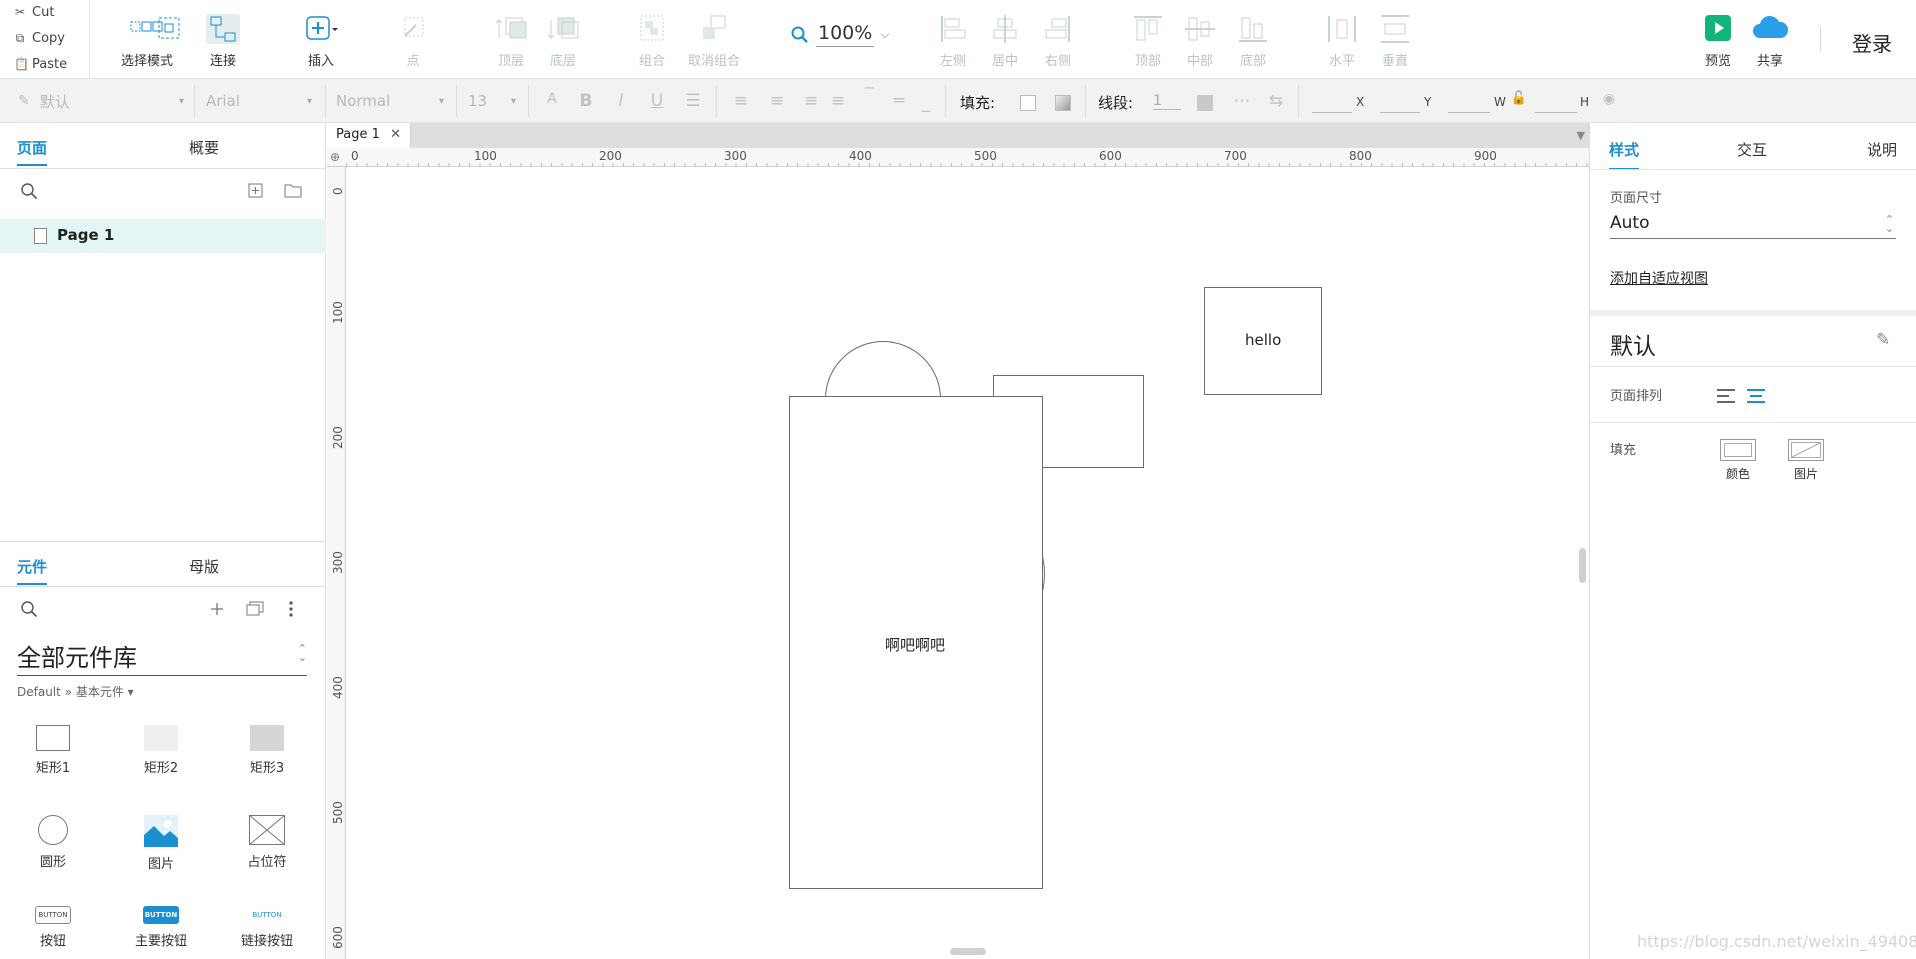  I want to click on valign-bottom-icon: _, so click(926, 103).